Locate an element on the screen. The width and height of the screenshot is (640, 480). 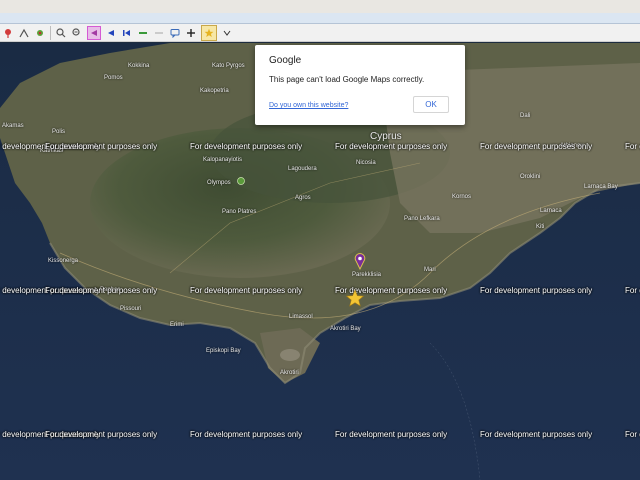
place-parekklisia: Parekklisia is located at coordinates (367, 275).